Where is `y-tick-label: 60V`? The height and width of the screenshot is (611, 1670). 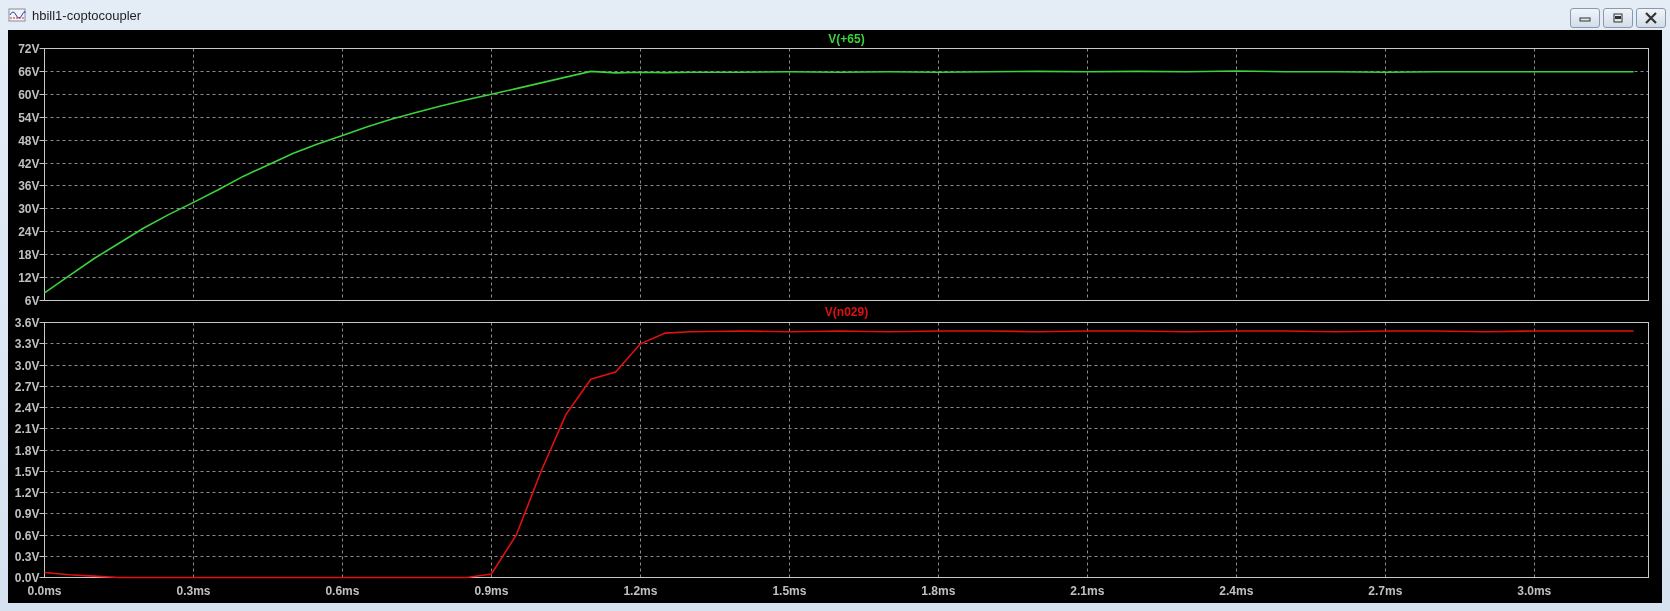 y-tick-label: 60V is located at coordinates (29, 95).